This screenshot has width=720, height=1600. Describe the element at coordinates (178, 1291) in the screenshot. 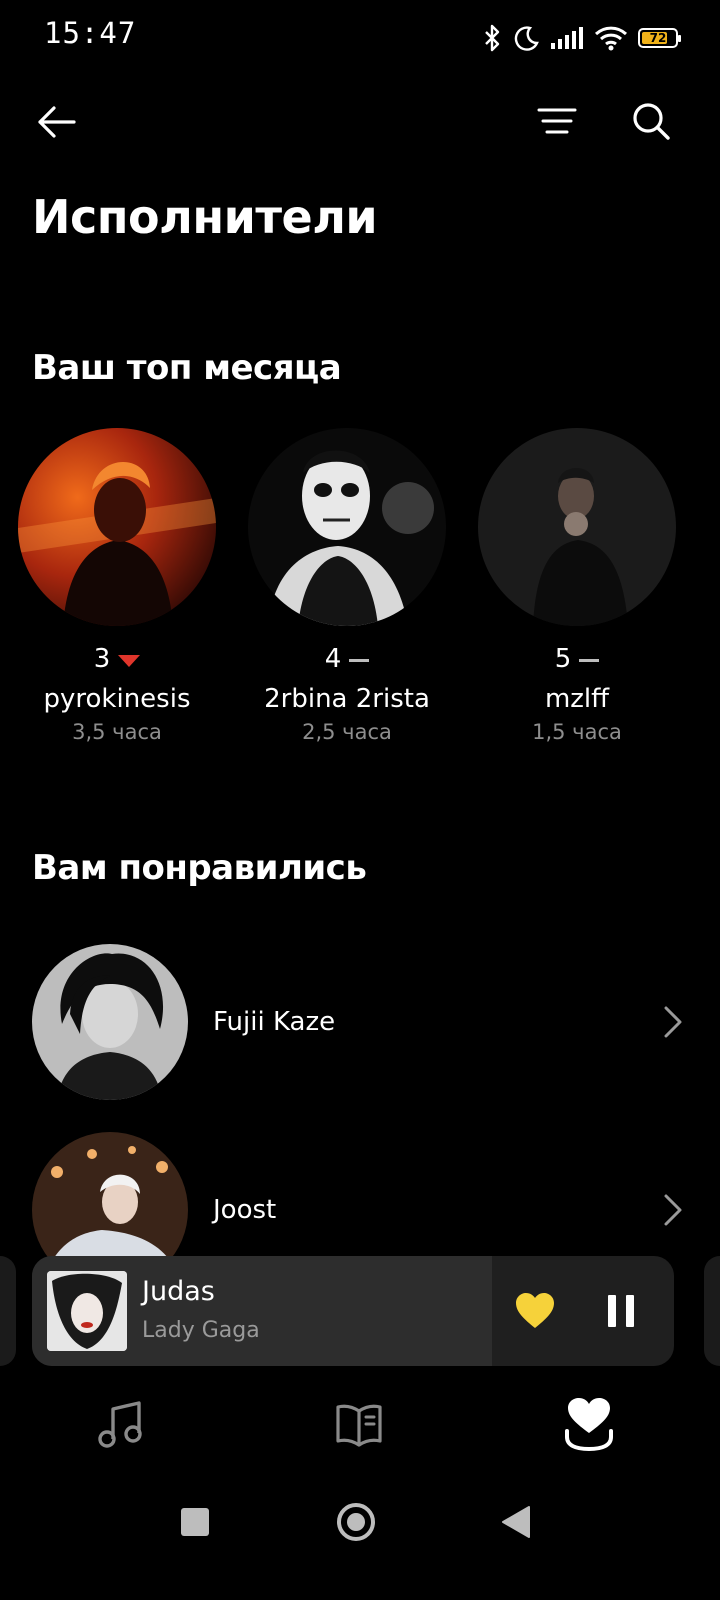

I see `track-title: Judas` at that location.